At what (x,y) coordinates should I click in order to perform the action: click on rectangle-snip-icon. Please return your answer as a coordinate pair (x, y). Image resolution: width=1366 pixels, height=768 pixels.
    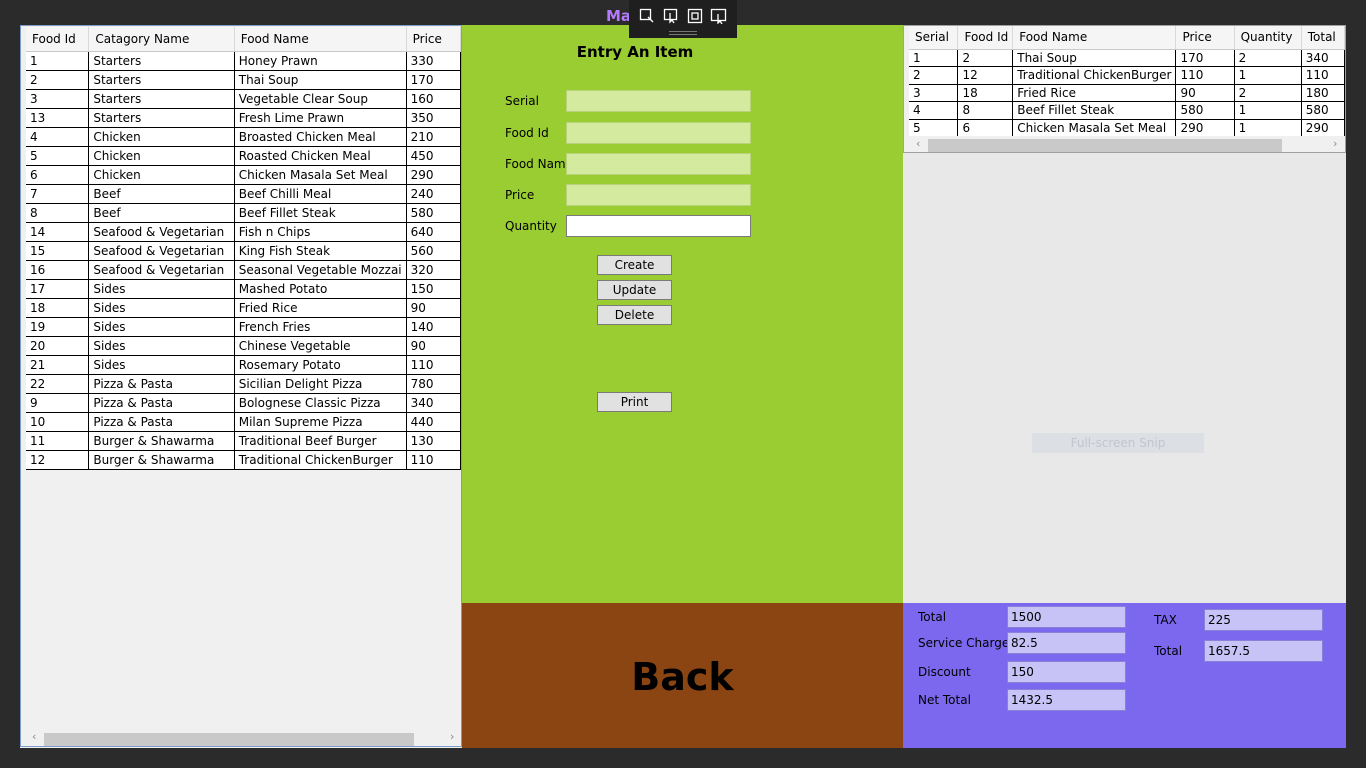
    Looking at the image, I should click on (647, 16).